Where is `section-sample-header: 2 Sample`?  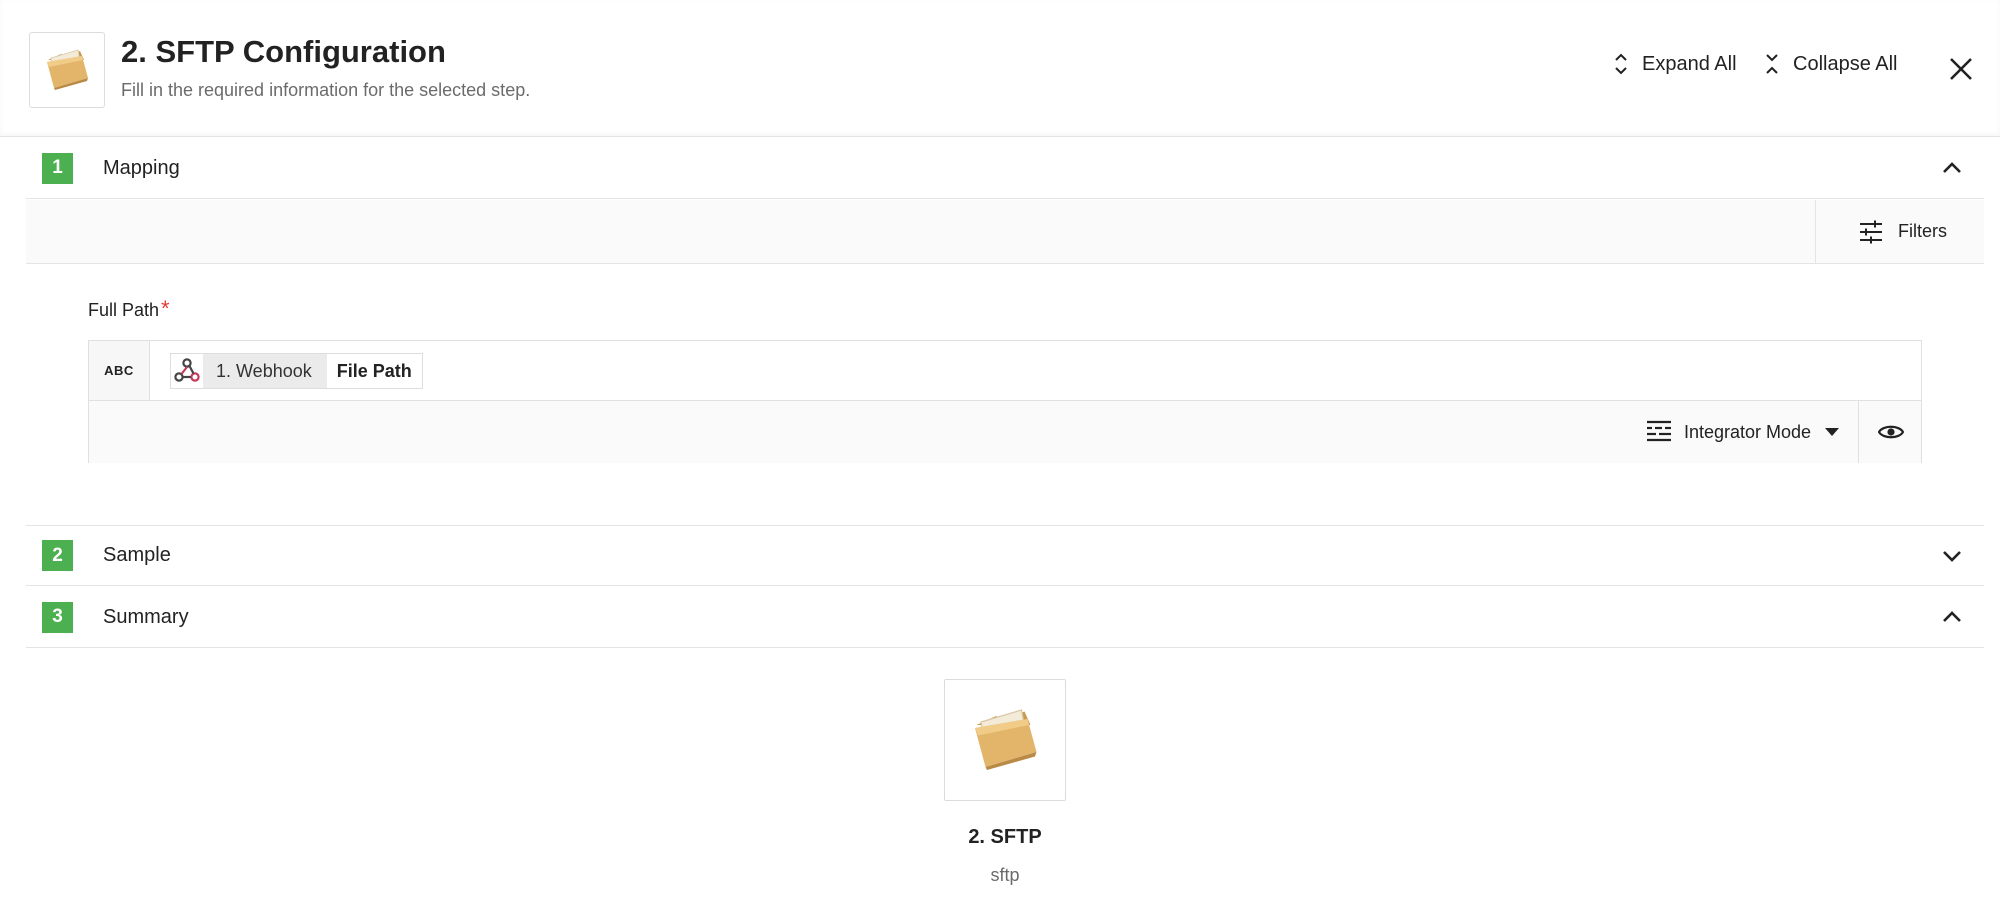 section-sample-header: 2 Sample is located at coordinates (1005, 555).